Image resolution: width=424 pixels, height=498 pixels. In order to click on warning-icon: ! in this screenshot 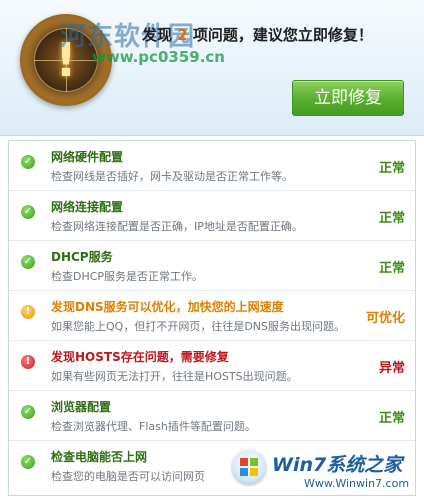, I will do `click(28, 312)`.